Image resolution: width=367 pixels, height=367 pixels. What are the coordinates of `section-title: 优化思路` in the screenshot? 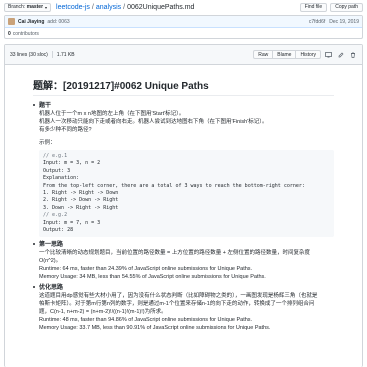 It's located at (51, 288).